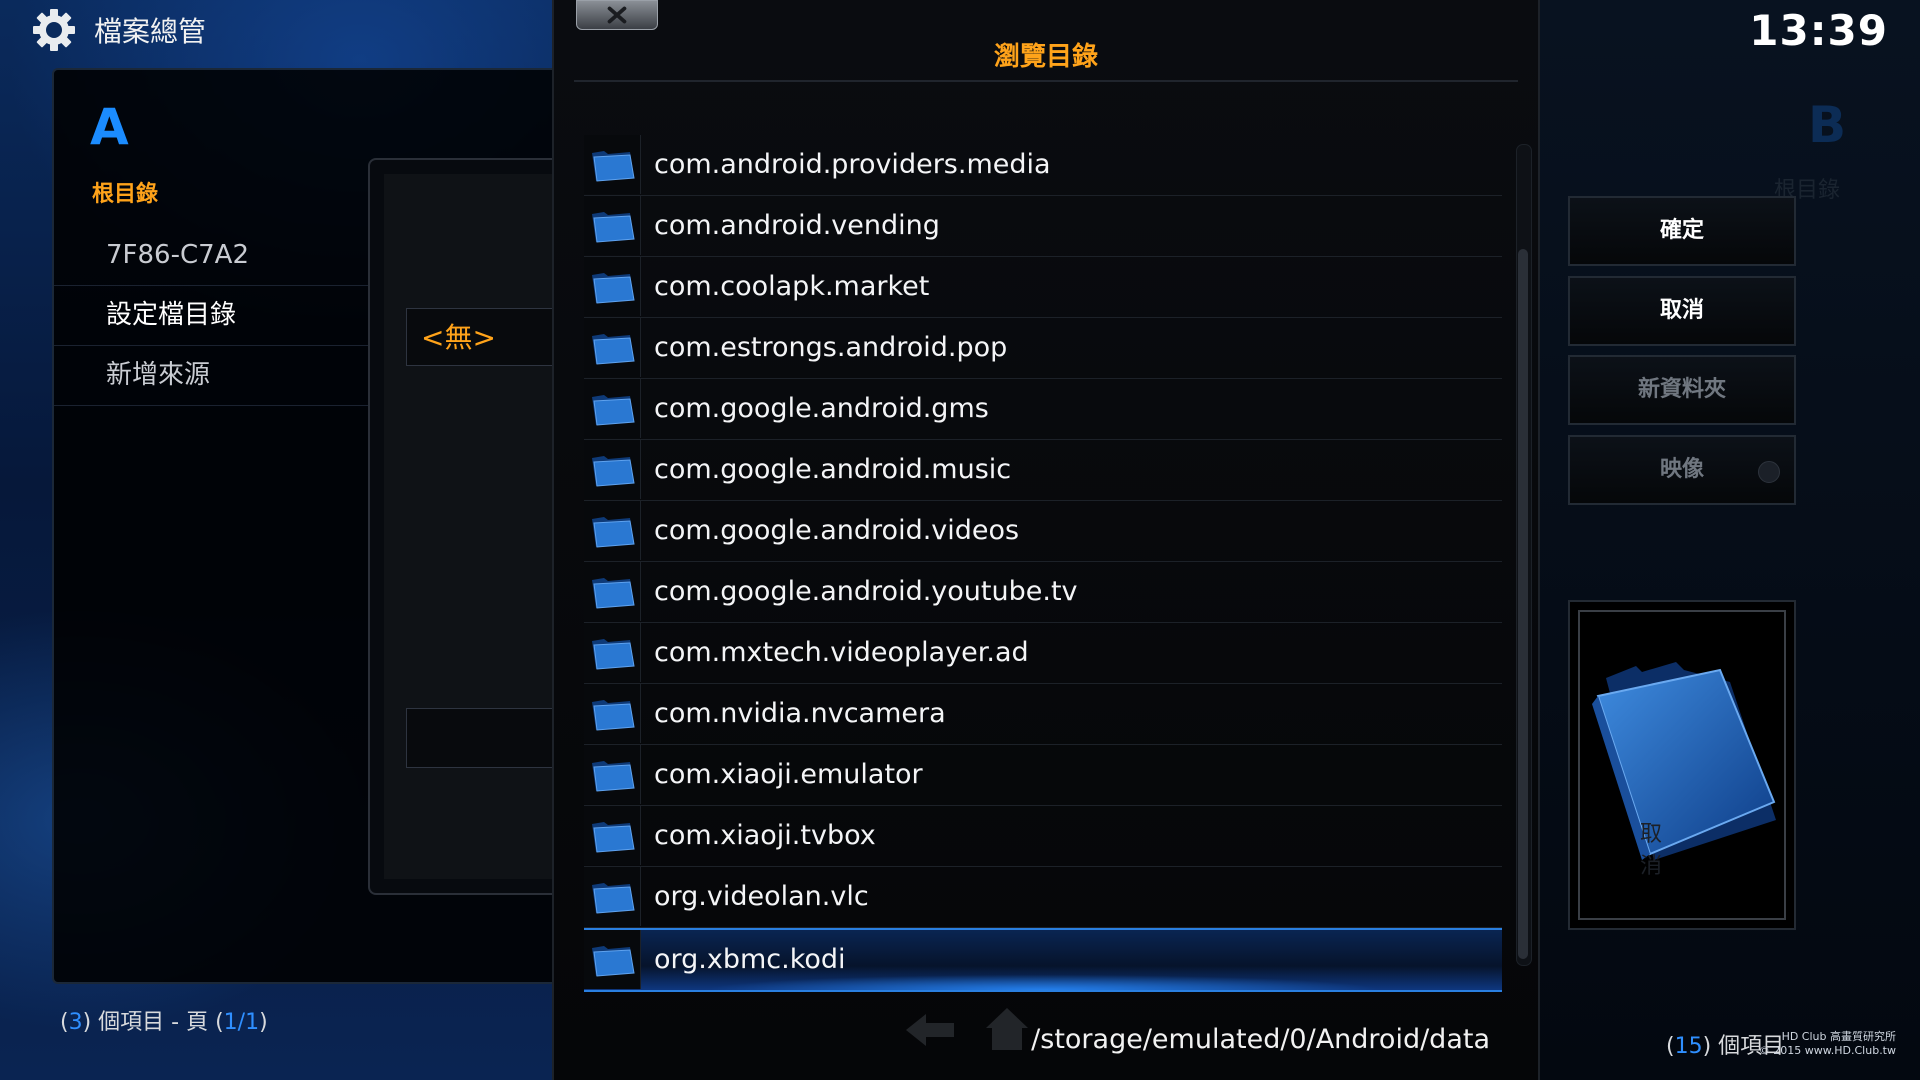 This screenshot has width=1920, height=1080. What do you see at coordinates (54, 30) in the screenshot?
I see `gear-icon` at bounding box center [54, 30].